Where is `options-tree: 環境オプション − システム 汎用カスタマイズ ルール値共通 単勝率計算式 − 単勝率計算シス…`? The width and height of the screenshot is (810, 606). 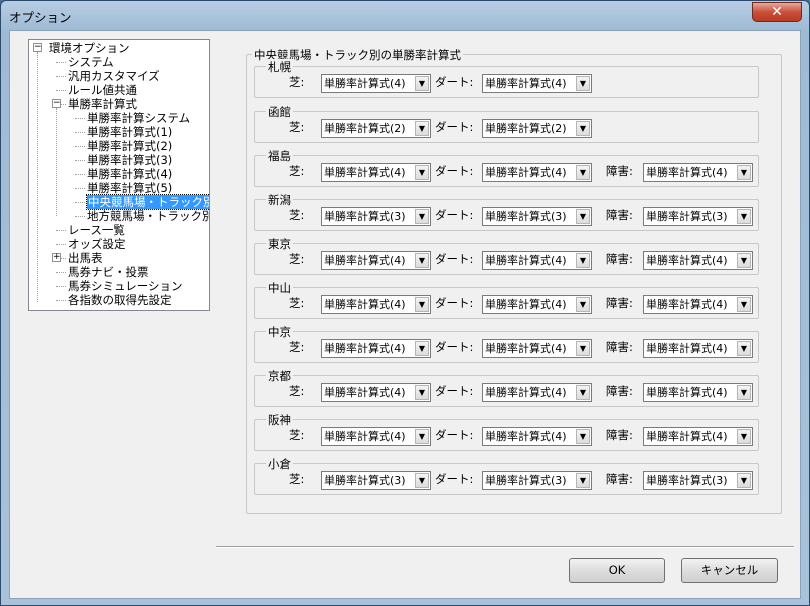 options-tree: 環境オプション − システム 汎用カスタマイズ ルール値共通 単勝率計算式 − 単勝率計算シス… is located at coordinates (119, 175).